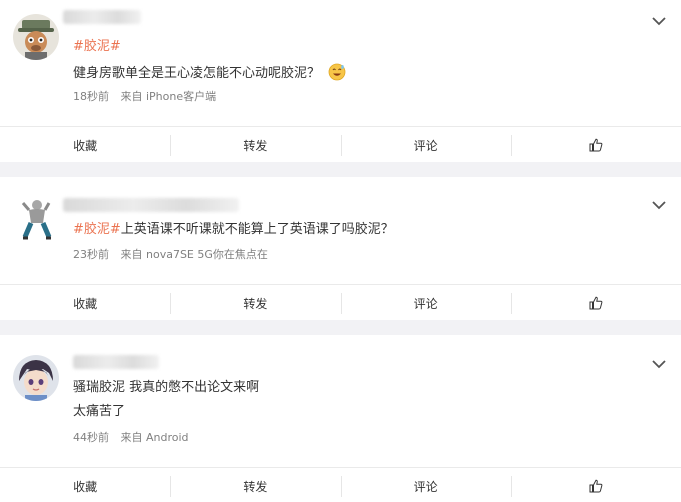 Image resolution: width=681 pixels, height=502 pixels. What do you see at coordinates (91, 254) in the screenshot?
I see `post-time: 23秒前` at bounding box center [91, 254].